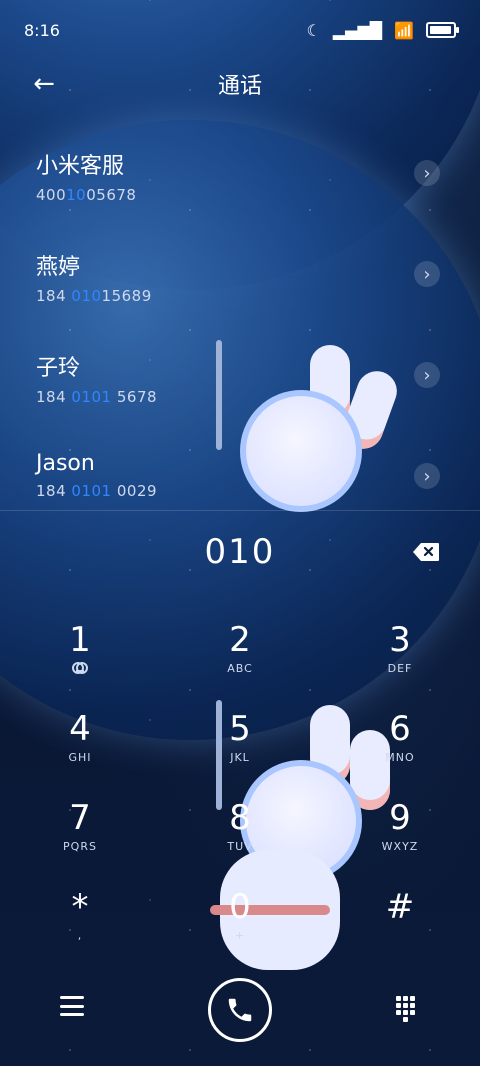 This screenshot has width=480, height=1066. What do you see at coordinates (240, 194) in the screenshot?
I see `contact-item: 小米客服 4001005678 ›` at bounding box center [240, 194].